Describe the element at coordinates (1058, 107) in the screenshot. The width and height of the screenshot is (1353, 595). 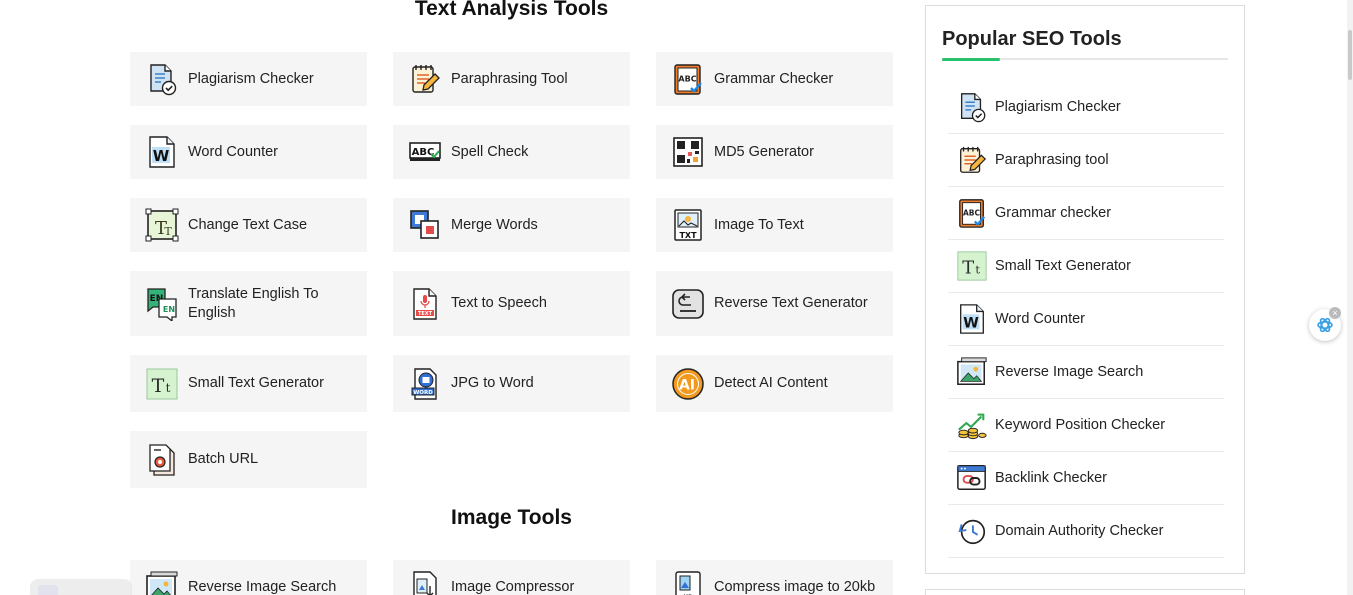
I see `sidebar-item-label: Plagiarism Checker` at that location.